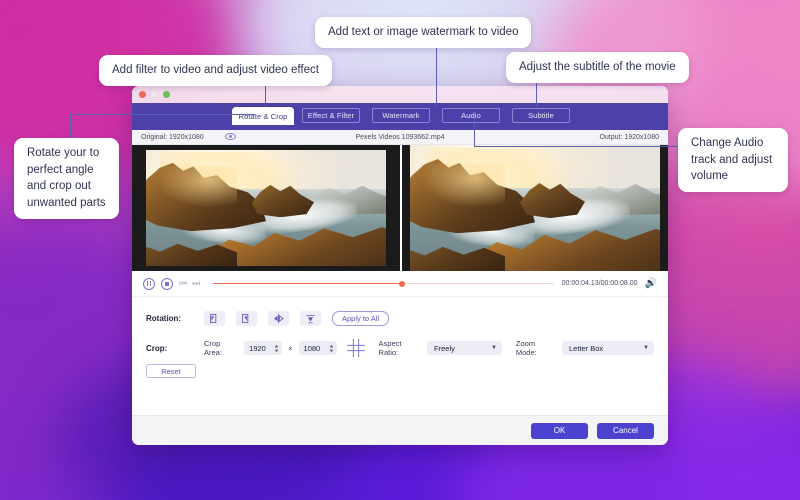 The width and height of the screenshot is (800, 500). What do you see at coordinates (157, 348) in the screenshot?
I see `crop-label: Crop:` at bounding box center [157, 348].